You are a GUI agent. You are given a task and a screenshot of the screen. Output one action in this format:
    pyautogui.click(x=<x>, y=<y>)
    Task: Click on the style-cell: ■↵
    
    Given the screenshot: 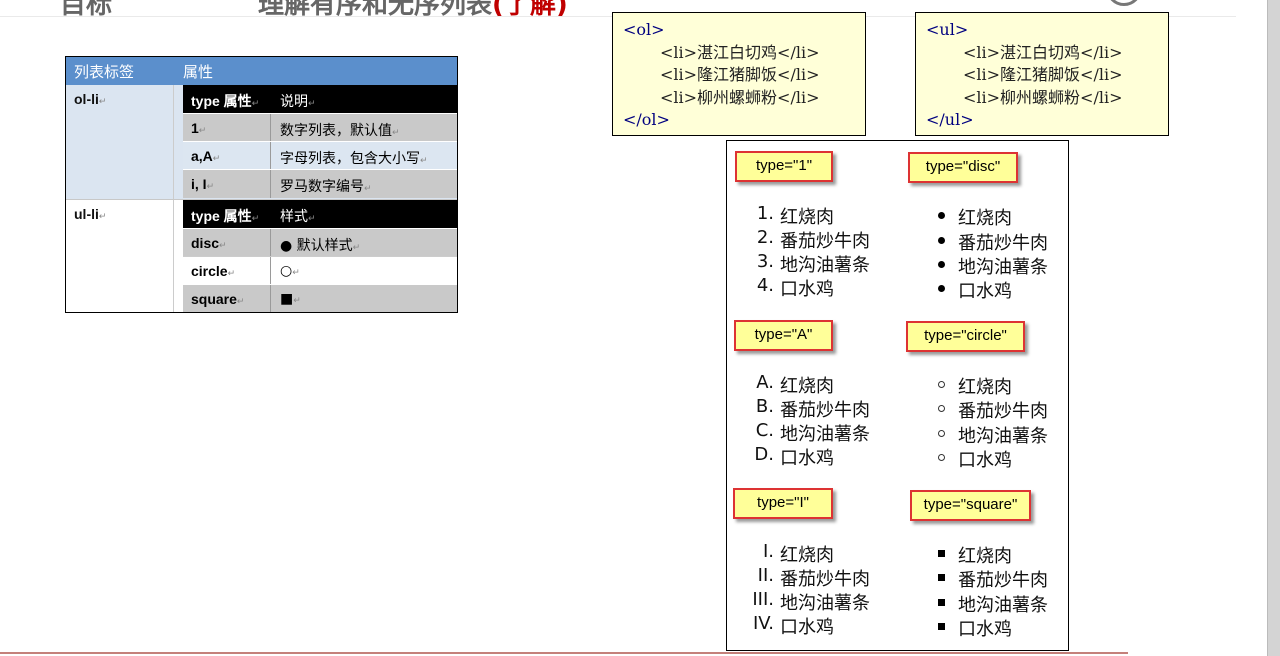 What is the action you would take?
    pyautogui.click(x=290, y=299)
    